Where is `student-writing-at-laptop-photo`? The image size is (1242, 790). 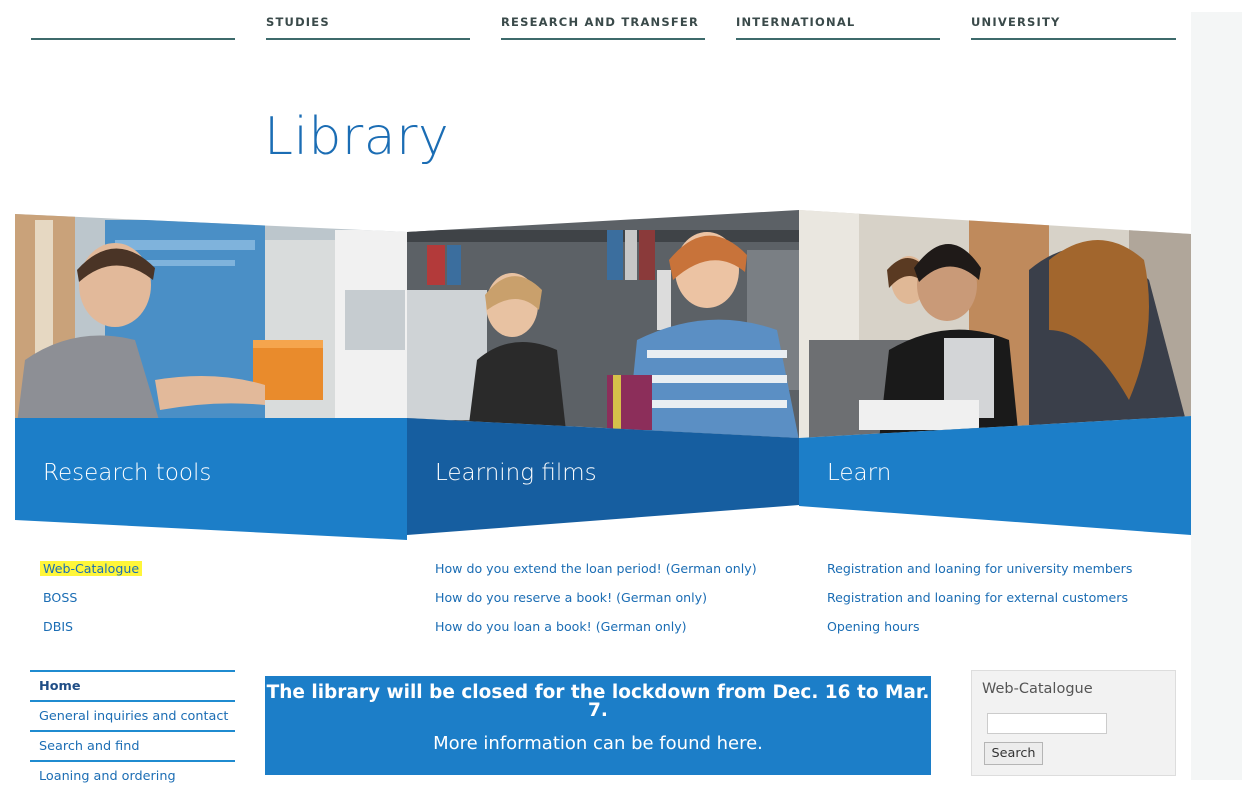 student-writing-at-laptop-photo is located at coordinates (995, 372).